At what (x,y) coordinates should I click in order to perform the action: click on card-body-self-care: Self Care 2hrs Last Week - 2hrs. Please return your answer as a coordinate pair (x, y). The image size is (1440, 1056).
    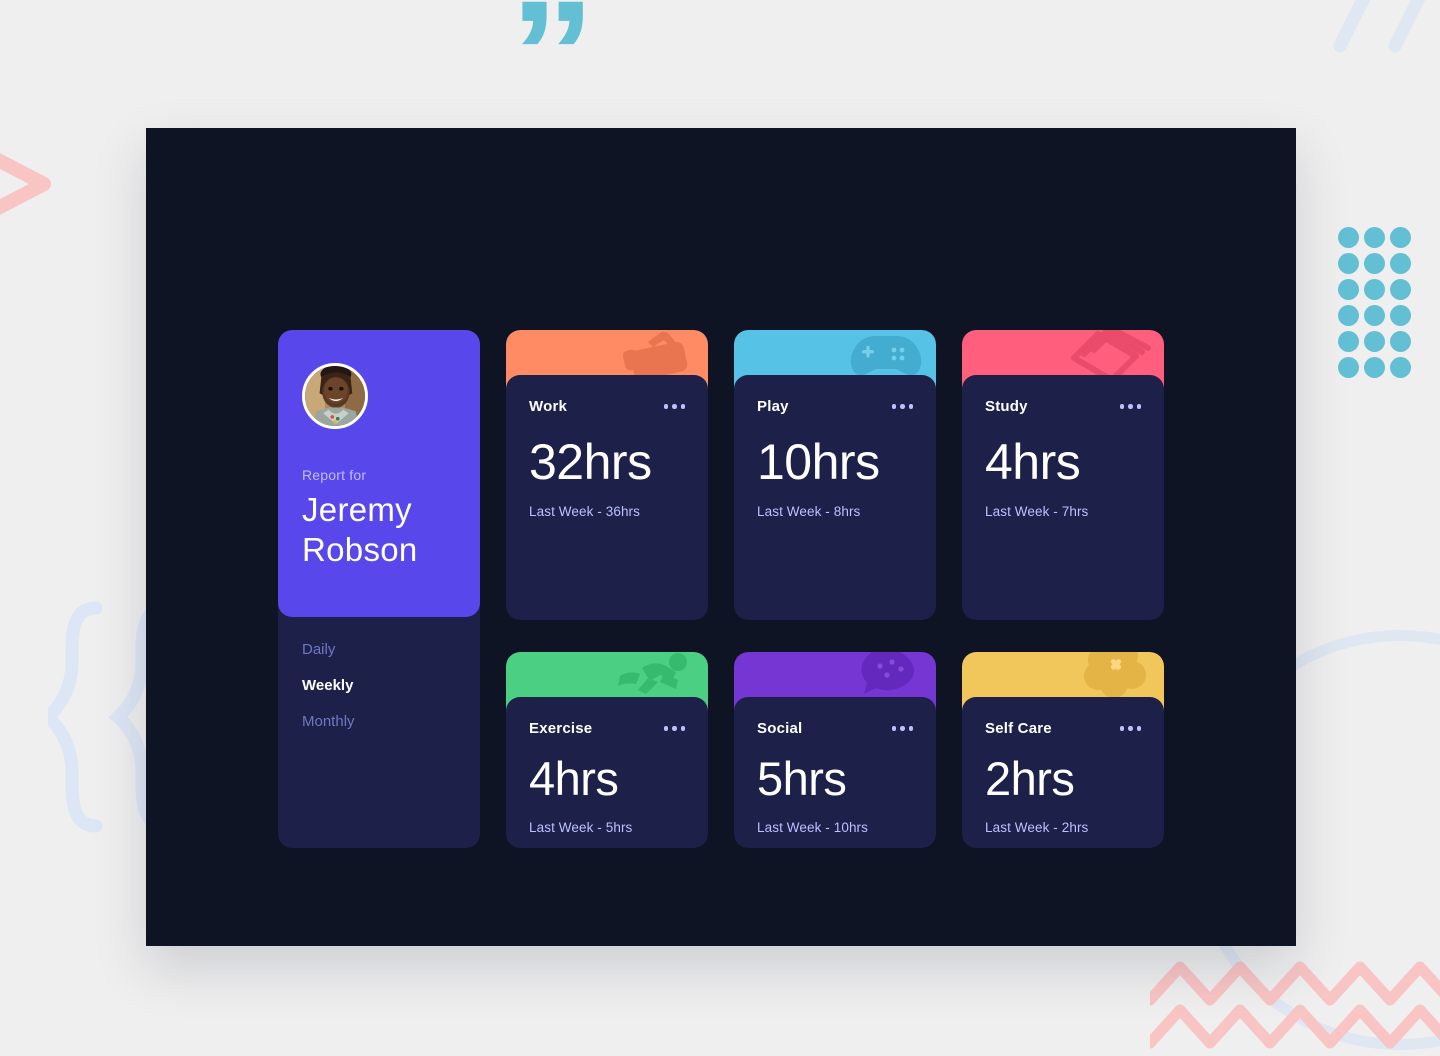
    Looking at the image, I should click on (1063, 772).